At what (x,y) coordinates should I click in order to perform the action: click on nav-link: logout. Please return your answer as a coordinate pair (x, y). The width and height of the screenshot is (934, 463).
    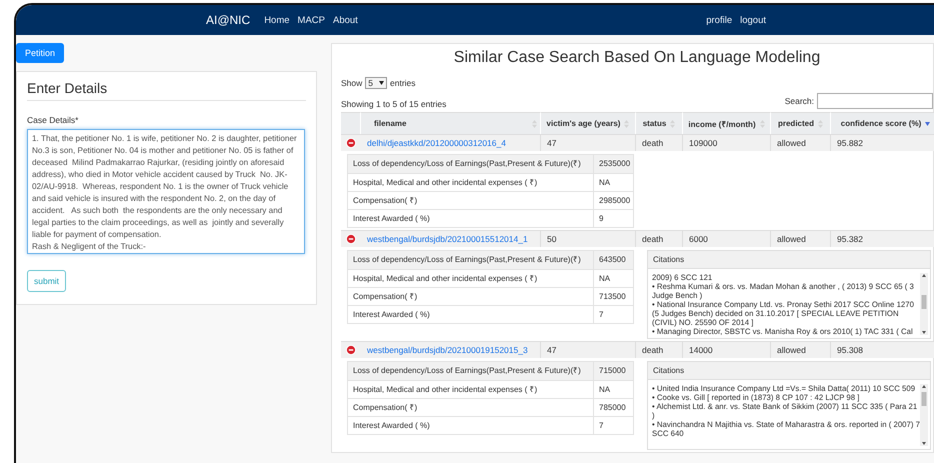
    Looking at the image, I should click on (753, 20).